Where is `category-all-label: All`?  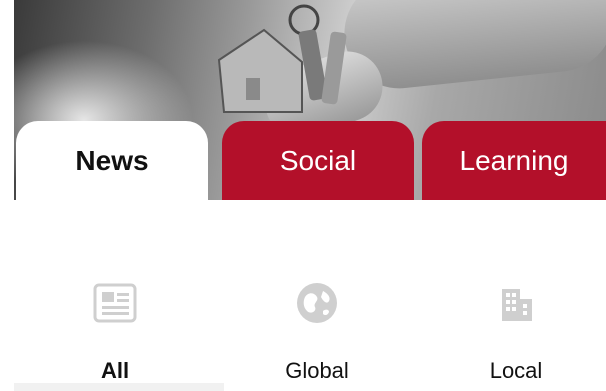
category-all-label: All is located at coordinates (115, 370).